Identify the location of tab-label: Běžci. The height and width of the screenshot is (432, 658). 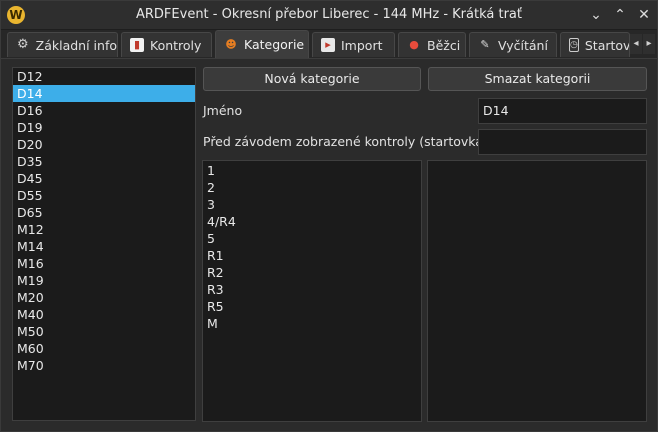
(444, 45).